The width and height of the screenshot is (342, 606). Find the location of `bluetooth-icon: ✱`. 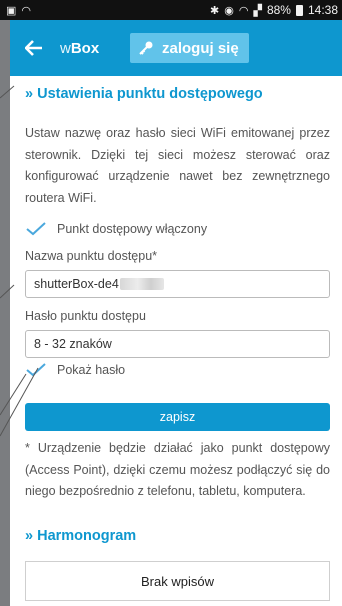

bluetooth-icon: ✱ is located at coordinates (215, 10).